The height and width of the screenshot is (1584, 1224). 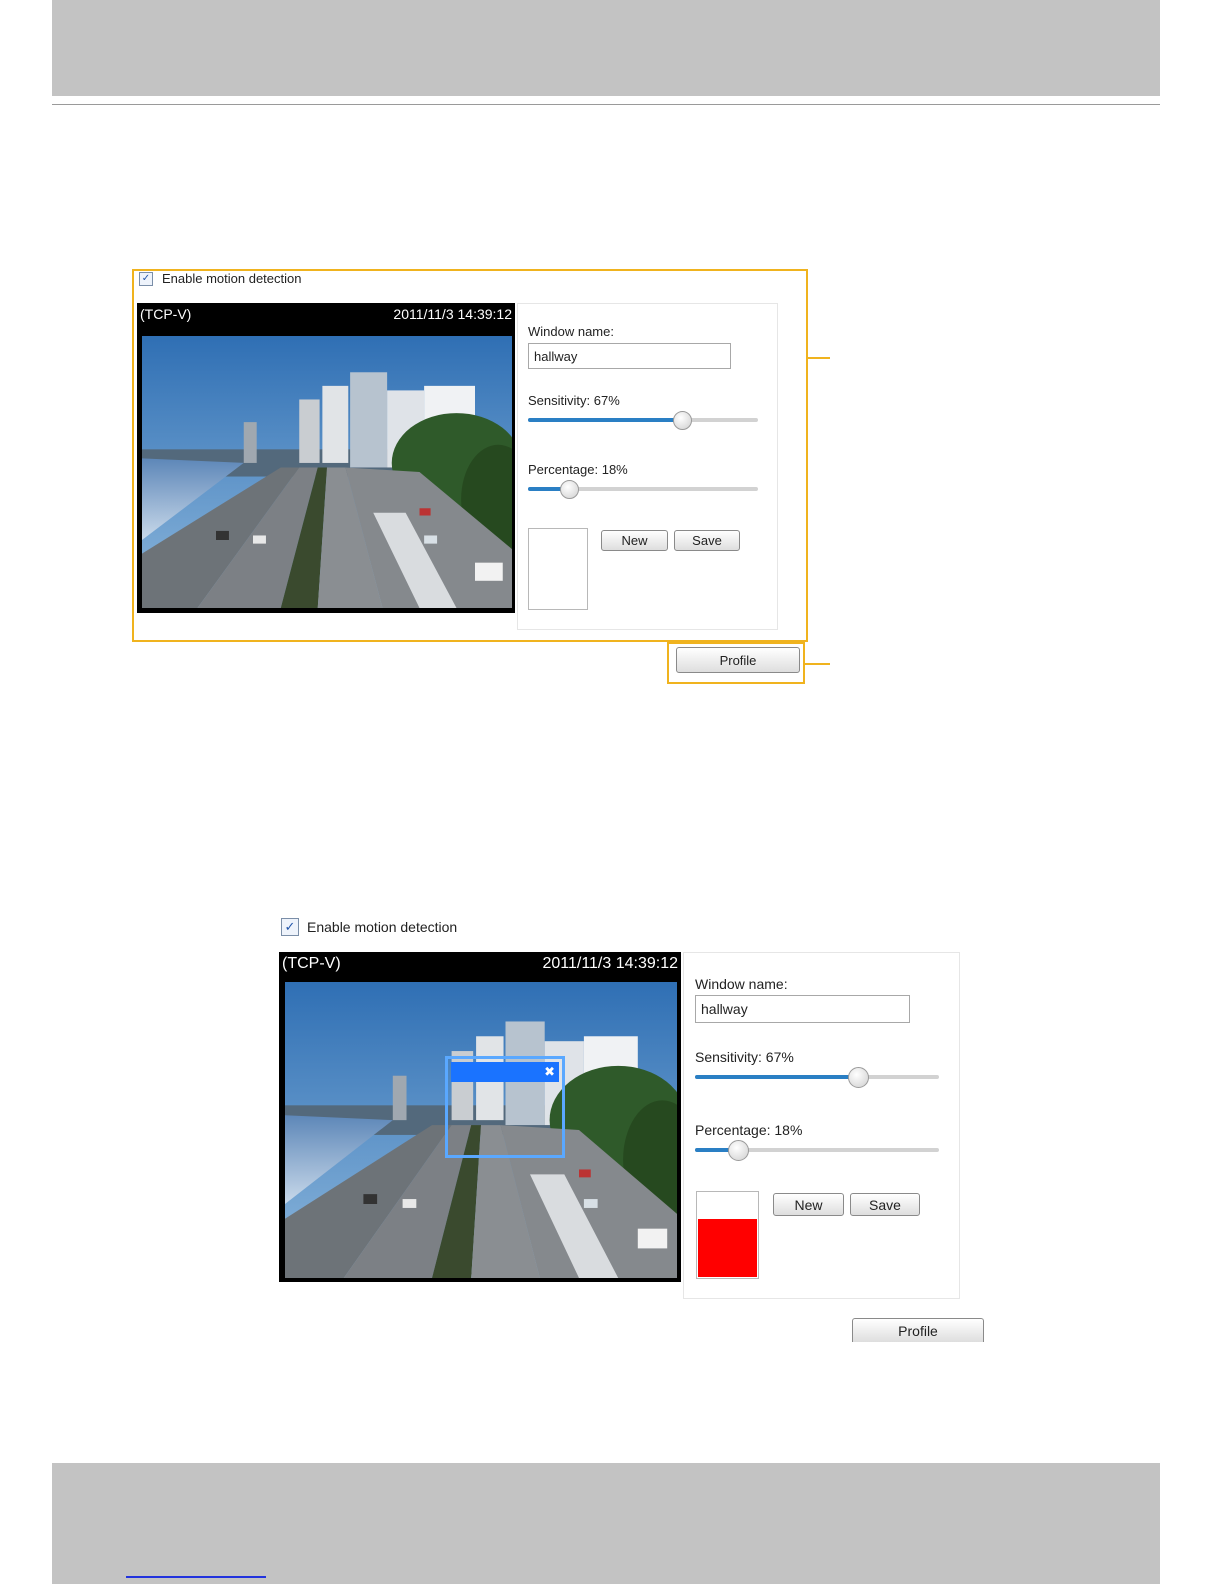 What do you see at coordinates (549, 1071) in the screenshot?
I see `close-icon: ✖` at bounding box center [549, 1071].